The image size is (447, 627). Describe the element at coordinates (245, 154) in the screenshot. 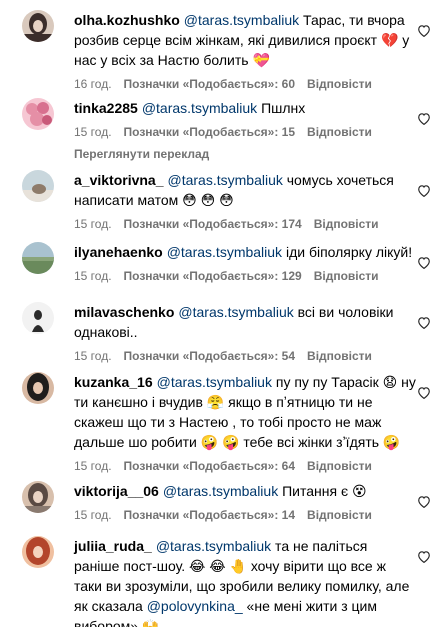

I see `see-translation-link: Переглянути переклад` at that location.